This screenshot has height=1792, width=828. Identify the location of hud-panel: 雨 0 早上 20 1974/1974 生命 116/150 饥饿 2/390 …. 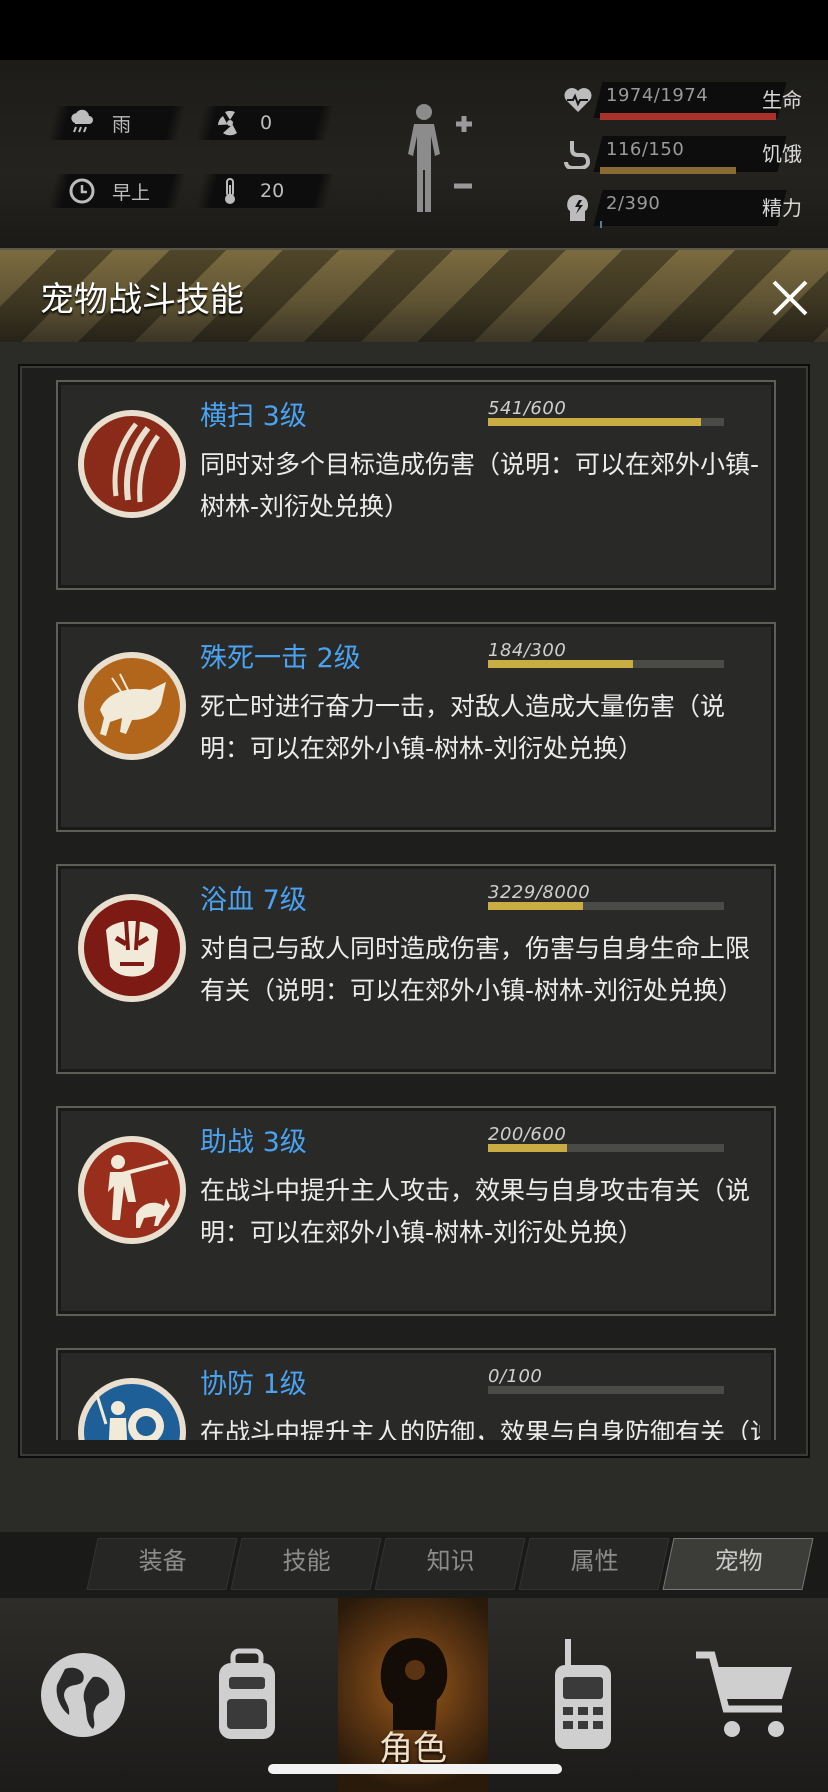
(414, 155).